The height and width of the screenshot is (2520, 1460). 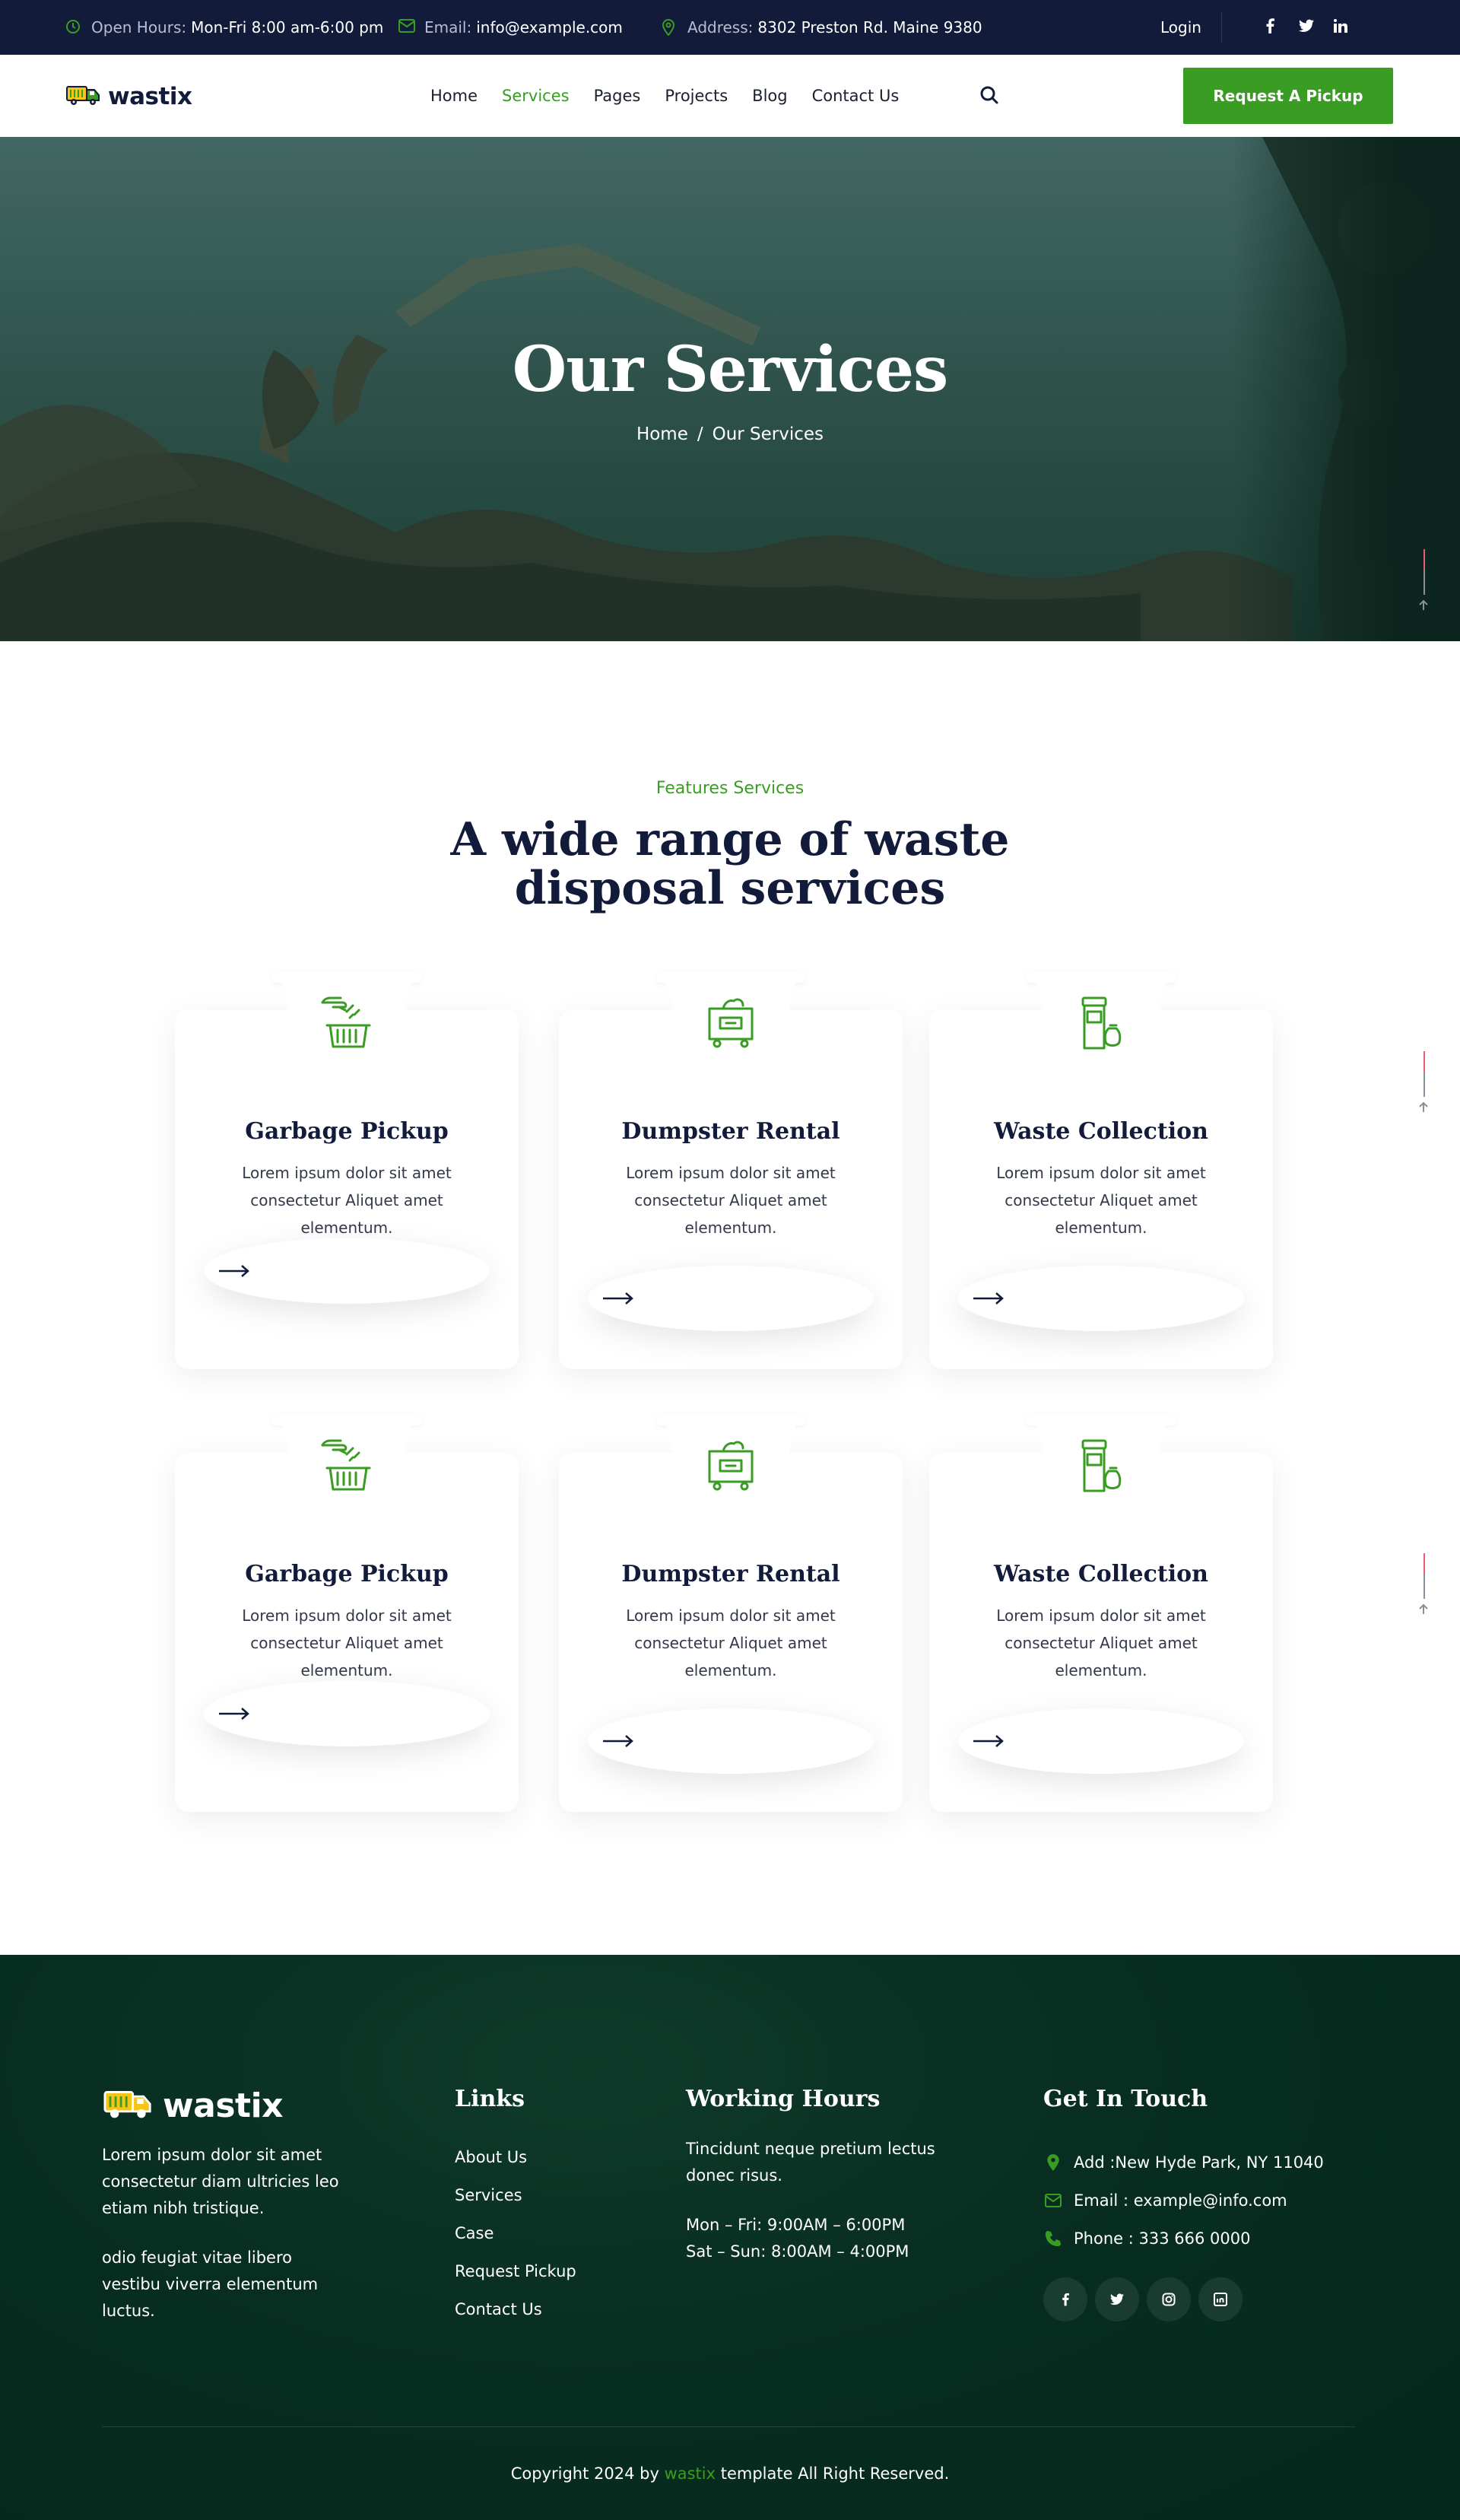 I want to click on footer-twitter-button, so click(x=1117, y=2299).